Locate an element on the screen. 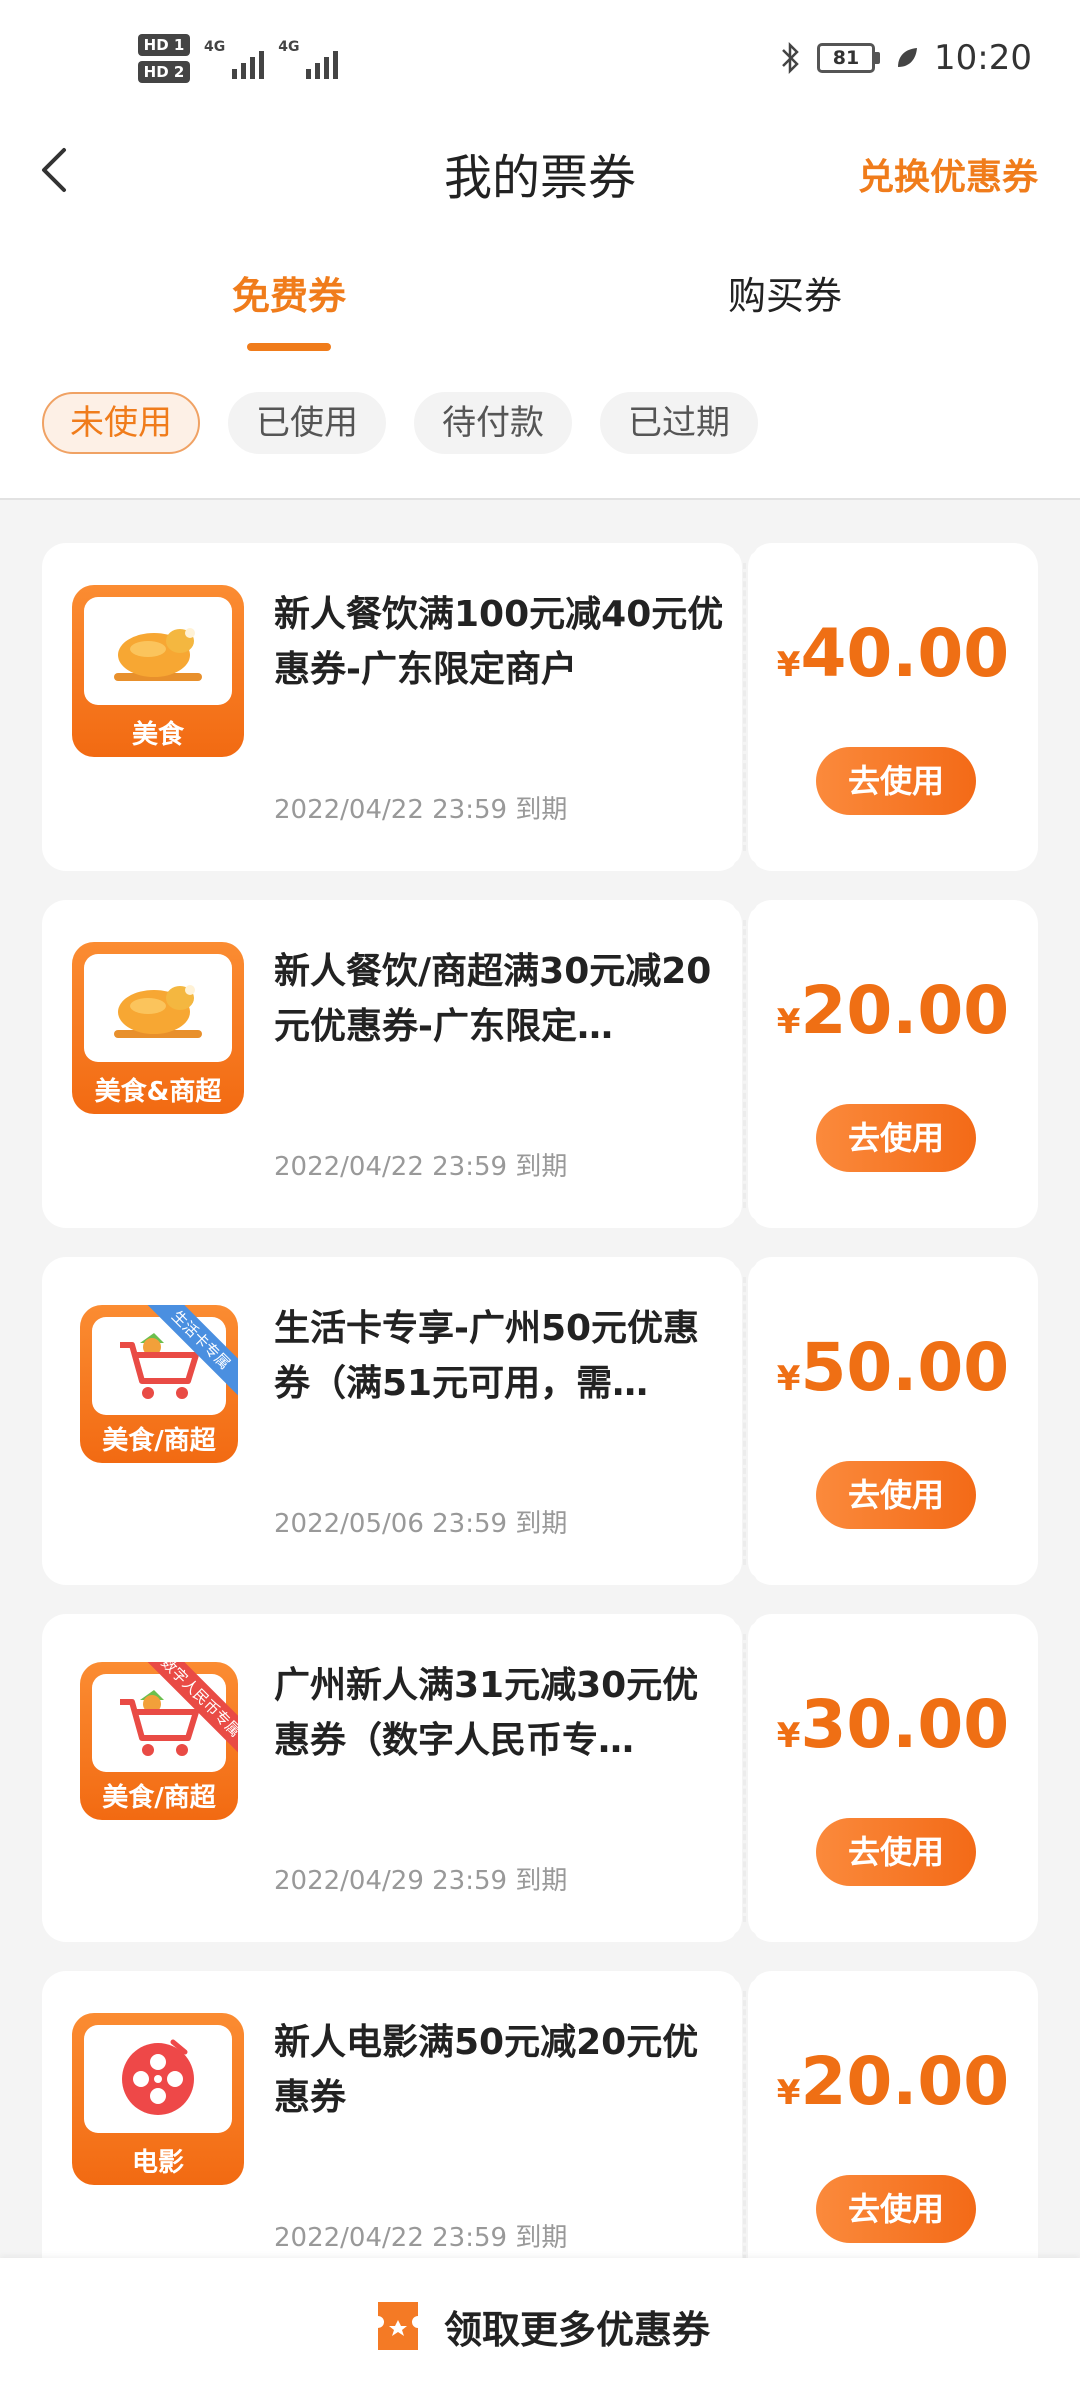 Image resolution: width=1080 pixels, height=2400 pixels. coupon-category-label: 美食 is located at coordinates (157, 735).